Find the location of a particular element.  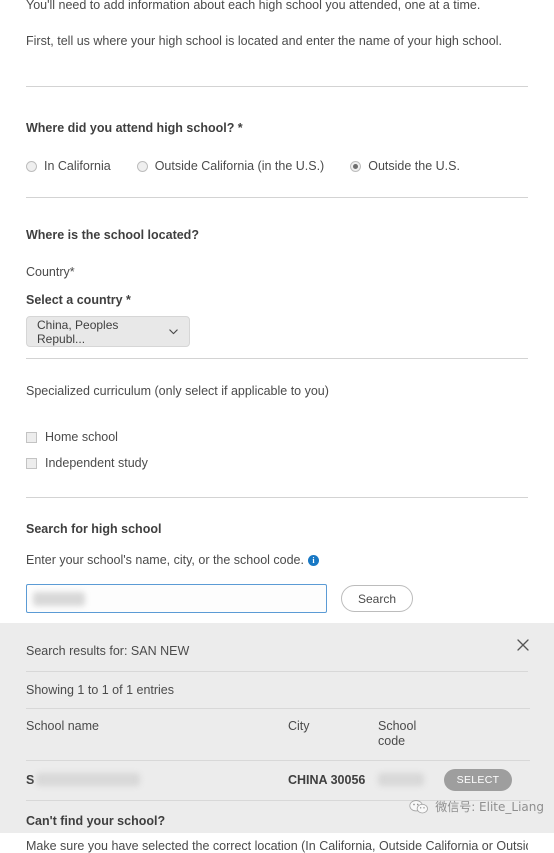

column-school-name: School name is located at coordinates (157, 734).